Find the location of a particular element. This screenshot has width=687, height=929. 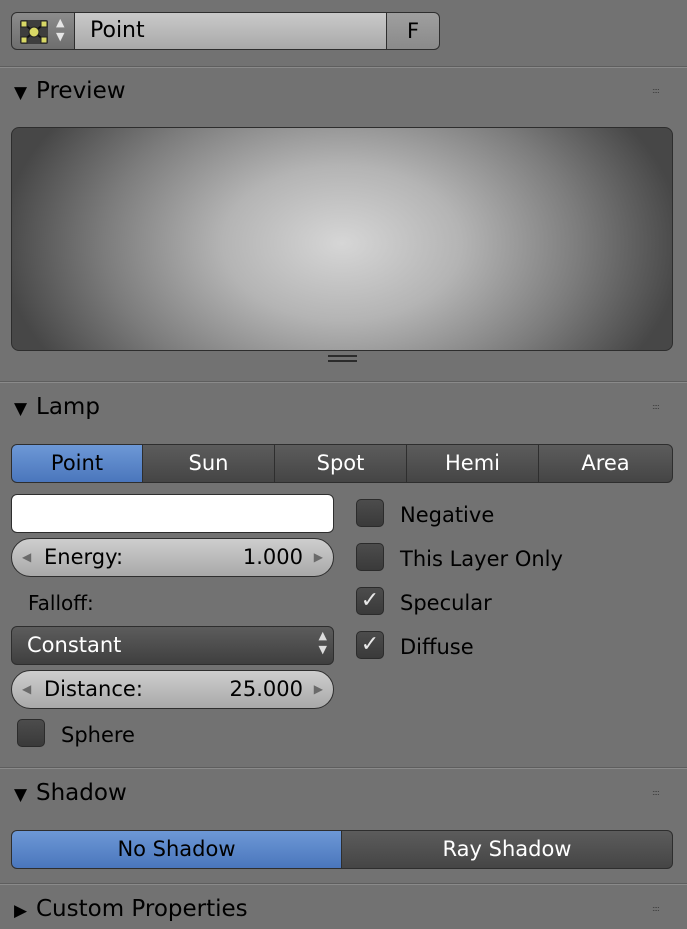

lamp-type-selector: ▲ ▼ is located at coordinates (43, 31).